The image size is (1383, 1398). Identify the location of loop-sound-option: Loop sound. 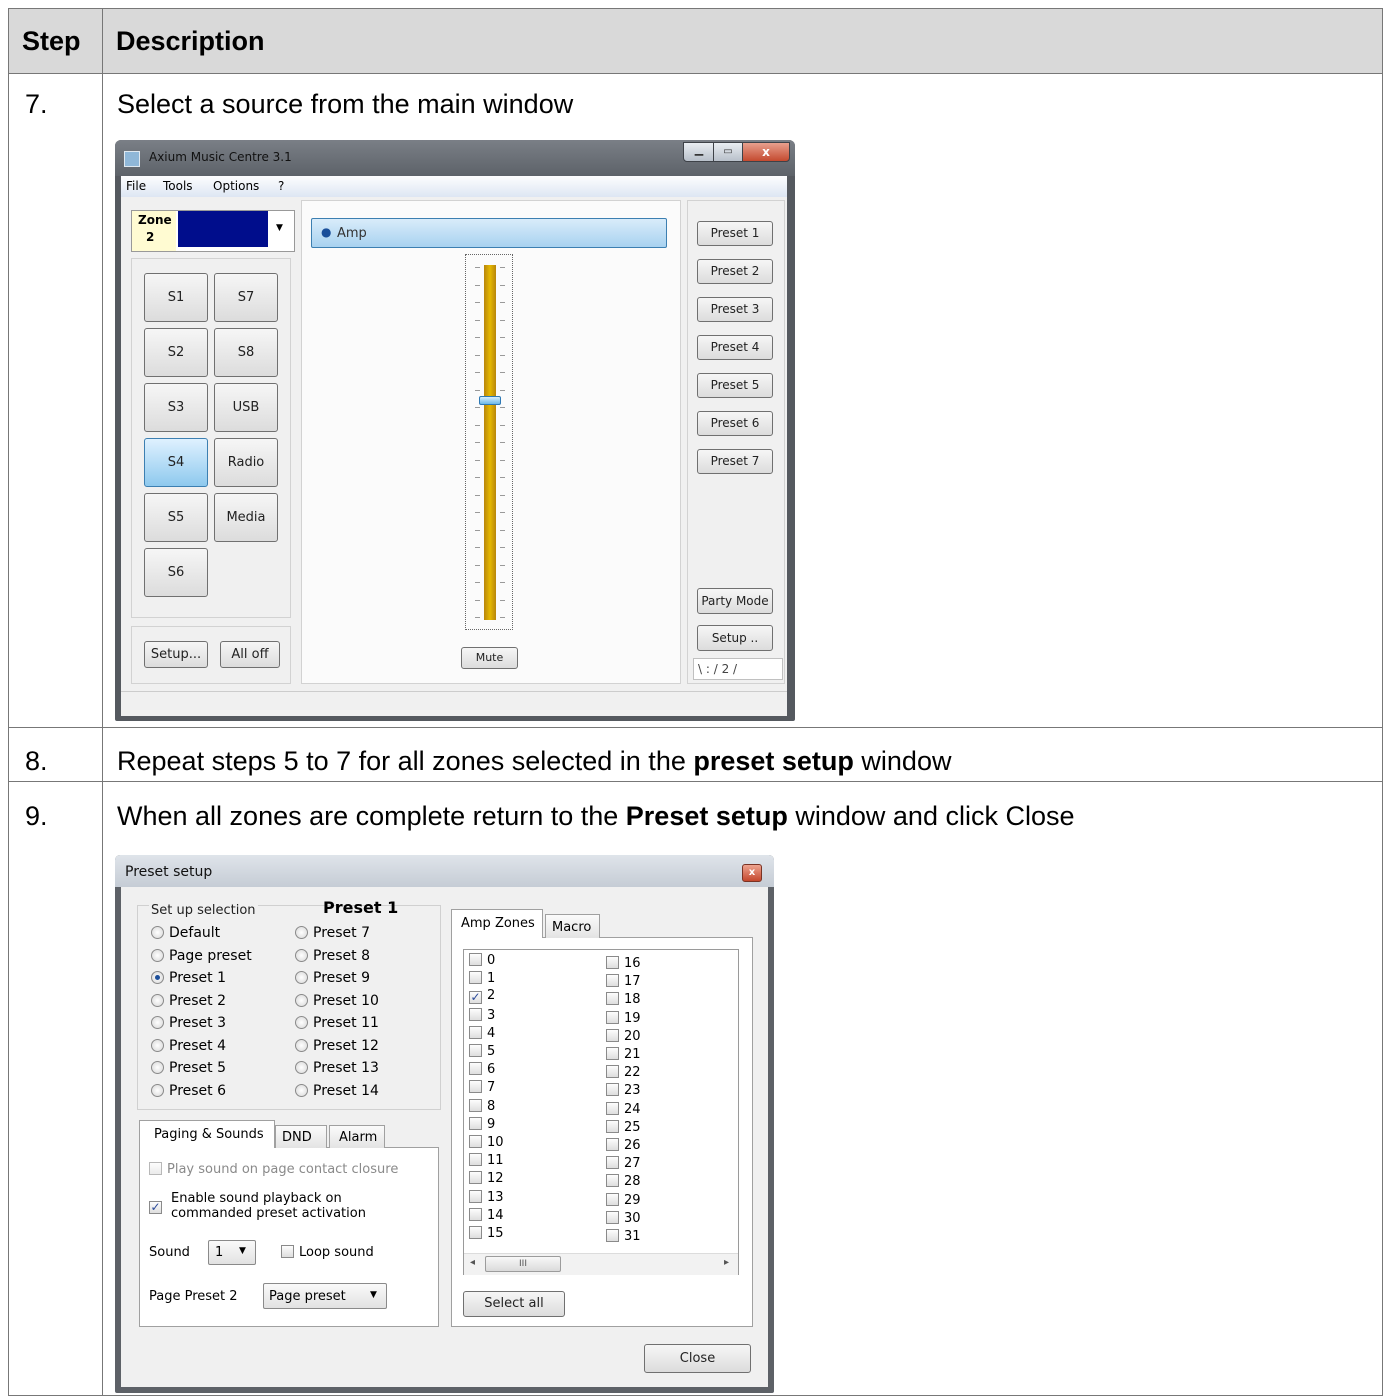
(327, 1252).